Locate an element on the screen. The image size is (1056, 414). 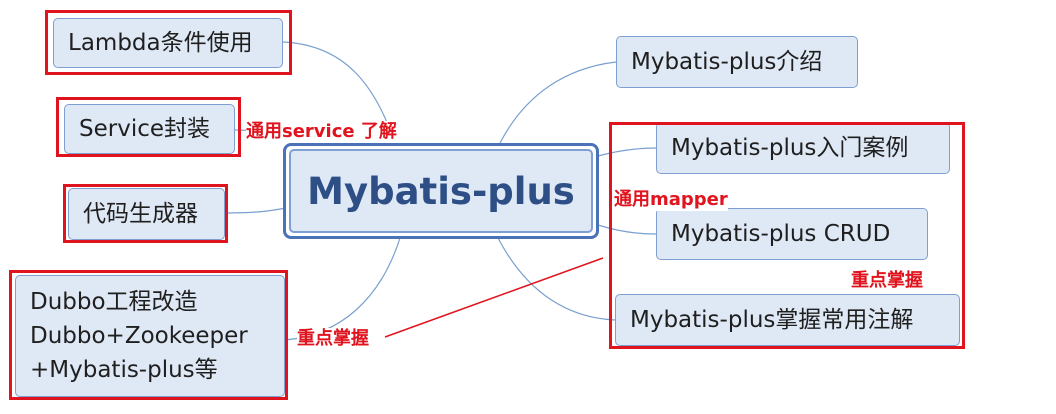
connector-annotations is located at coordinates (556, 279).